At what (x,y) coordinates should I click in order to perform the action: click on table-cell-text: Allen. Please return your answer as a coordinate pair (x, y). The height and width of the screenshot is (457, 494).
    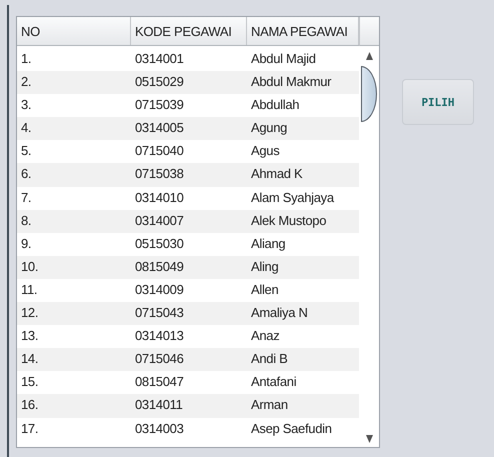
    Looking at the image, I should click on (265, 289).